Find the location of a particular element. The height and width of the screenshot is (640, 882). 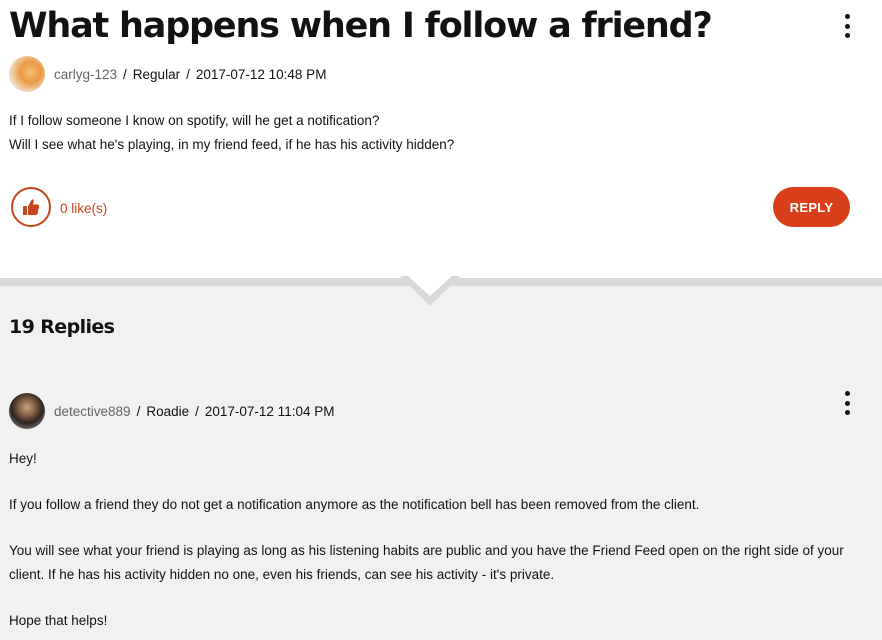

post-author-username: carlyg-123 is located at coordinates (85, 74).